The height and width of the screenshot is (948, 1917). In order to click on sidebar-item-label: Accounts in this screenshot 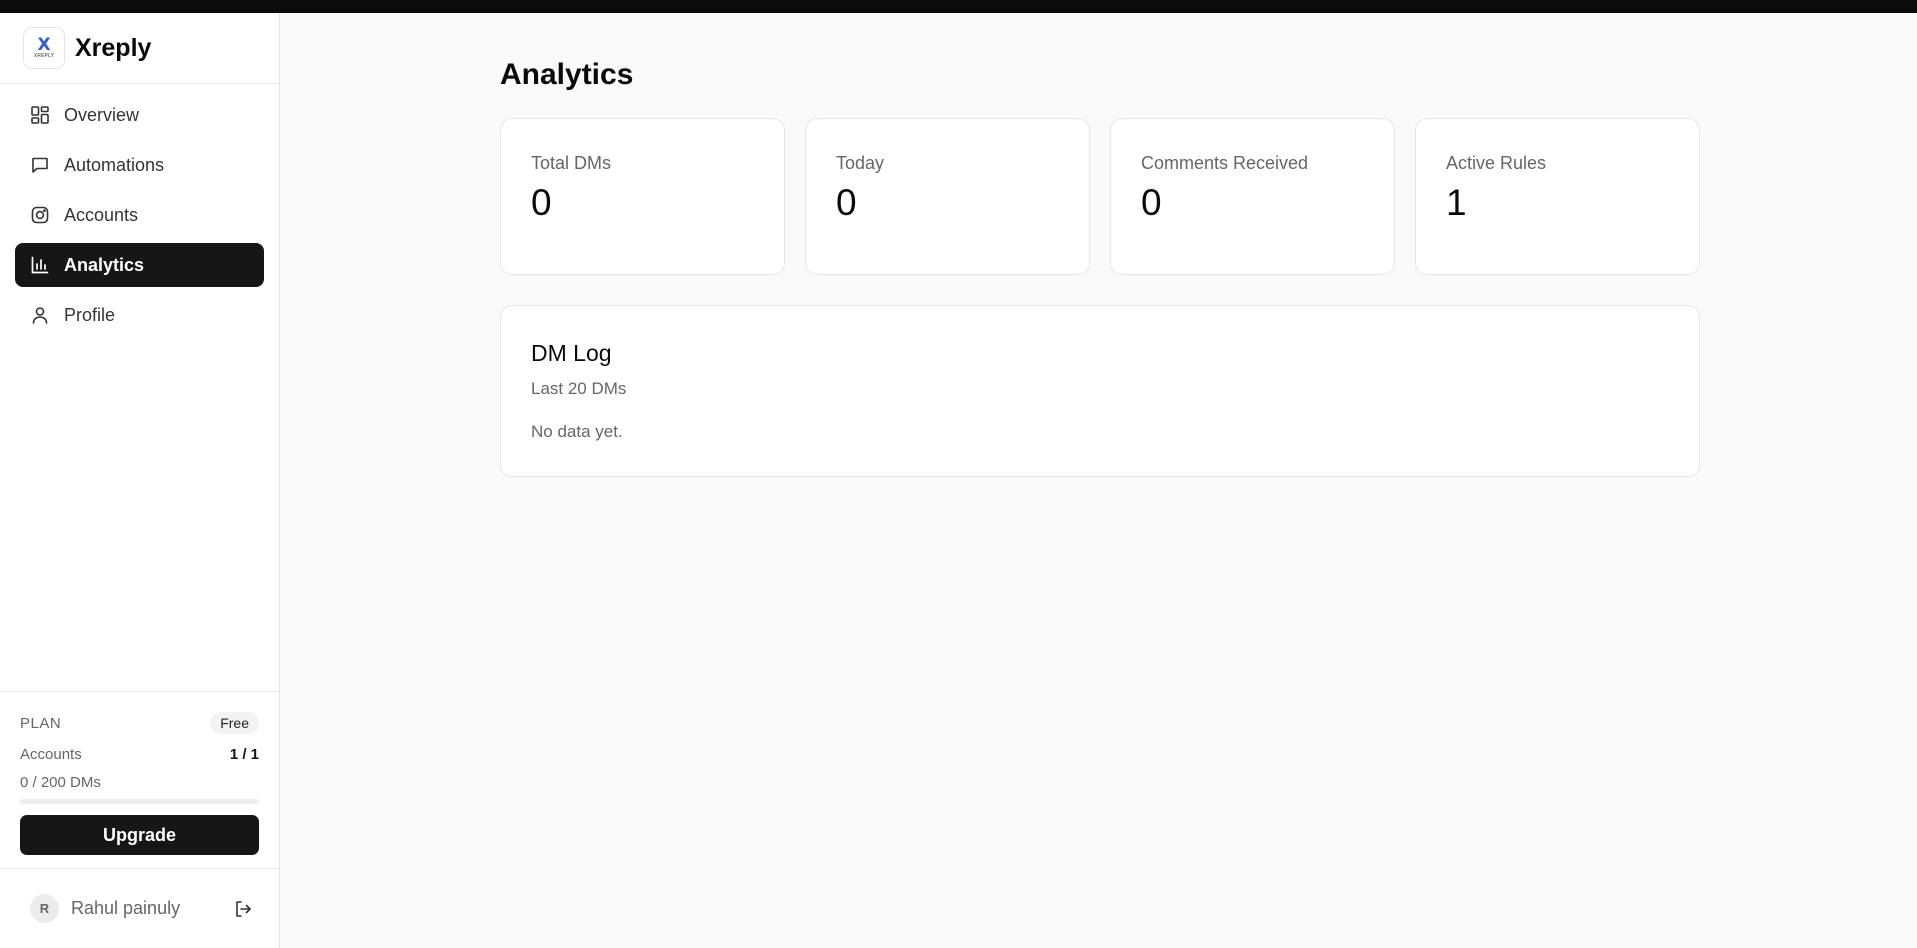, I will do `click(101, 214)`.